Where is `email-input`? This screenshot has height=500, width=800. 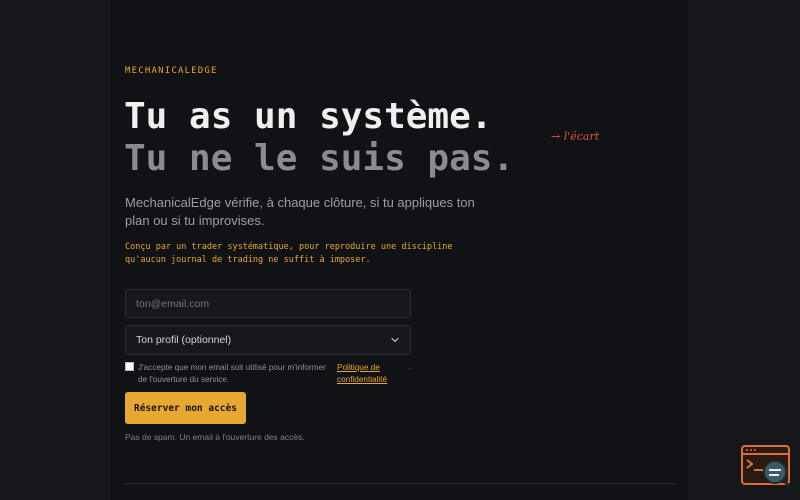
email-input is located at coordinates (268, 303).